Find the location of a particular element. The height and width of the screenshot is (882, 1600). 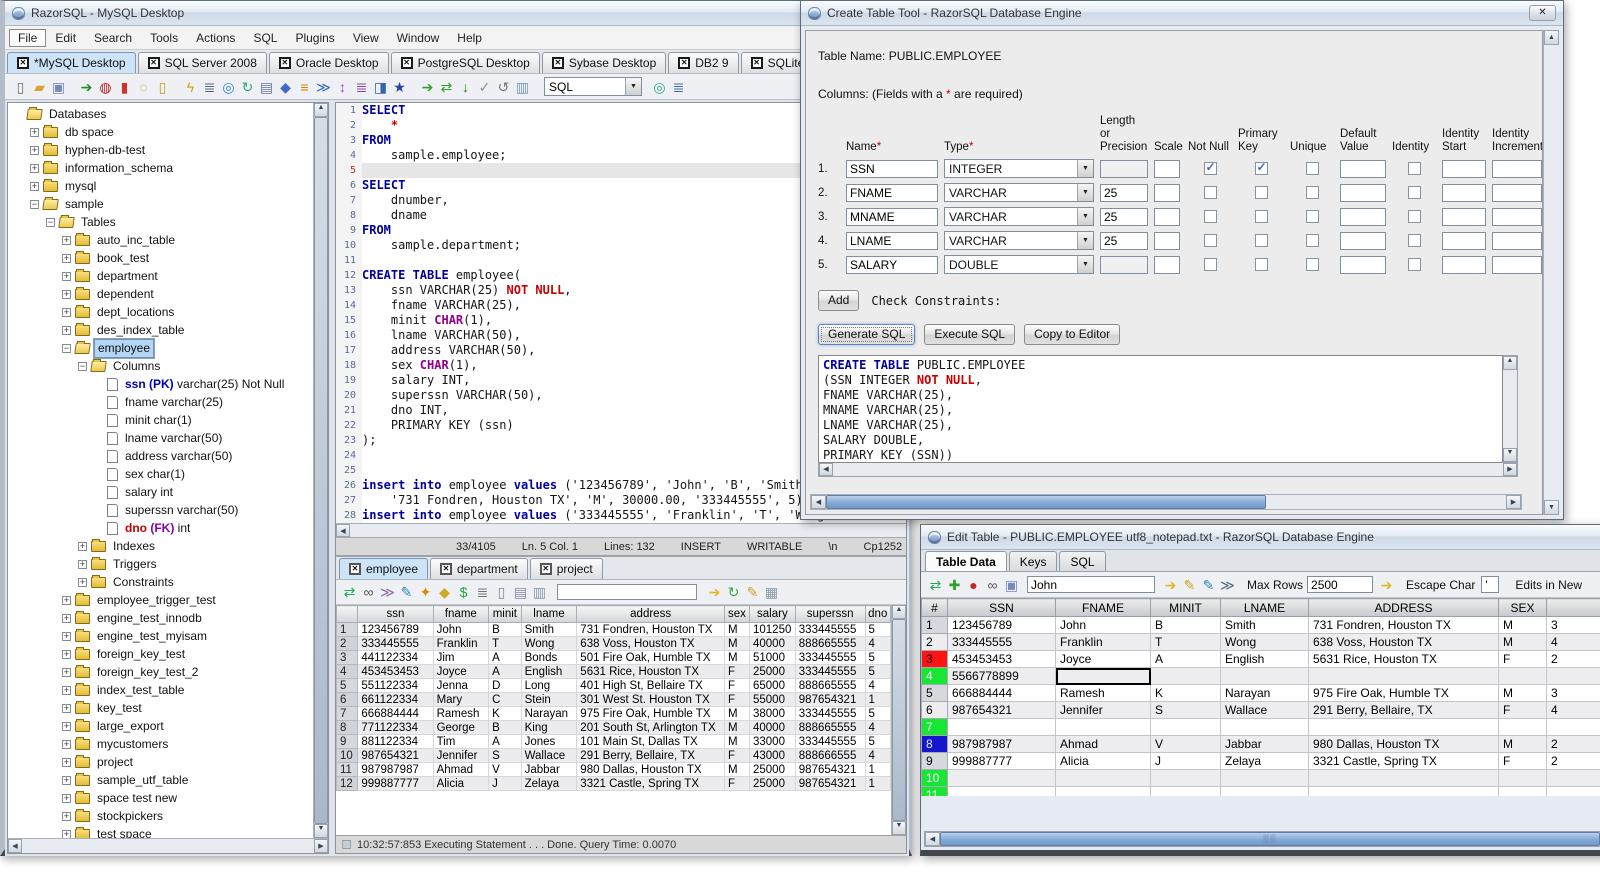

result-cell: 43000 is located at coordinates (772, 755).